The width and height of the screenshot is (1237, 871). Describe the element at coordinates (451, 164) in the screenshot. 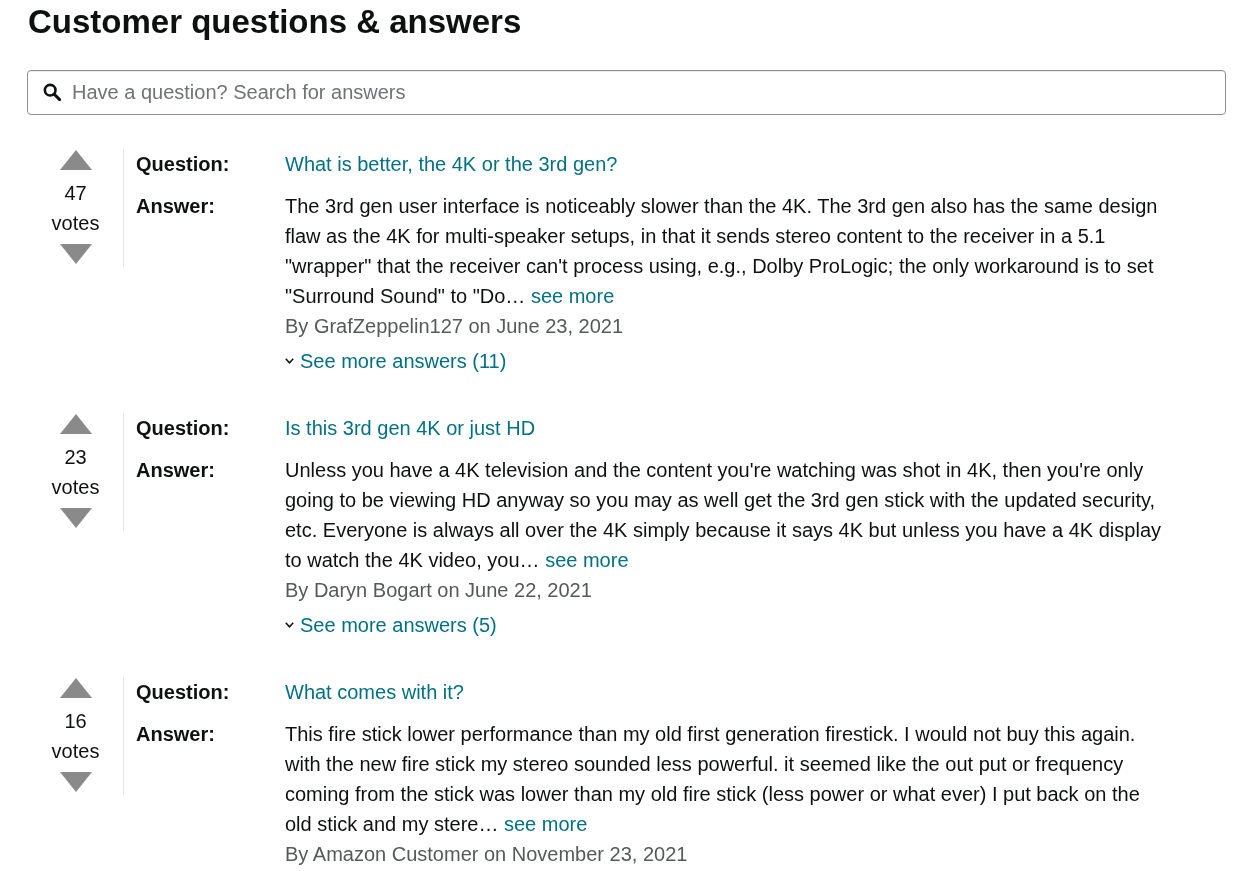

I see `question-link: What is better, the 4K or the 3rd gen?` at that location.